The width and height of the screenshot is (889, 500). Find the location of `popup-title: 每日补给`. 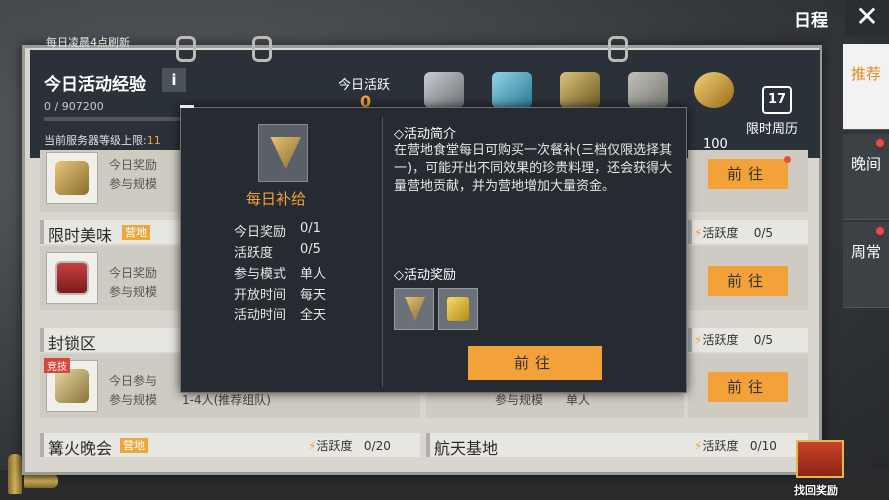

popup-title: 每日补给 is located at coordinates (276, 199).